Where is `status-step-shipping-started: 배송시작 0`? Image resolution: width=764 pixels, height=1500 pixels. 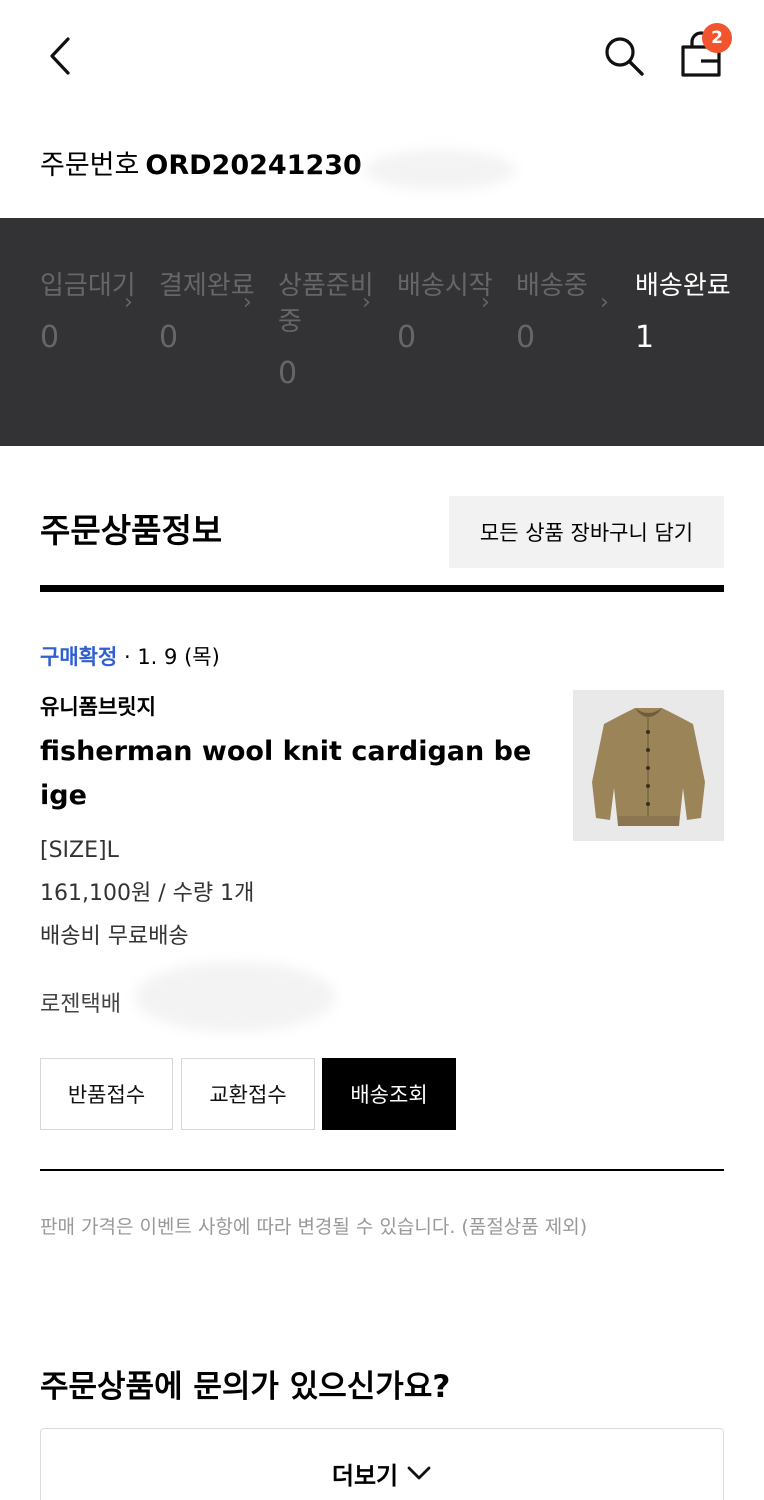
status-step-shipping-started: 배송시작 0 is located at coordinates (445, 313).